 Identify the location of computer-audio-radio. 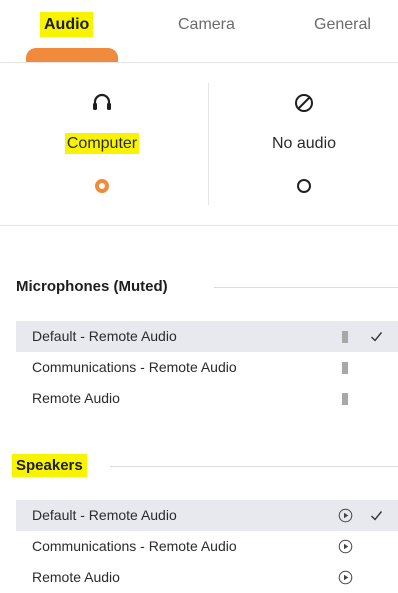
(102, 186).